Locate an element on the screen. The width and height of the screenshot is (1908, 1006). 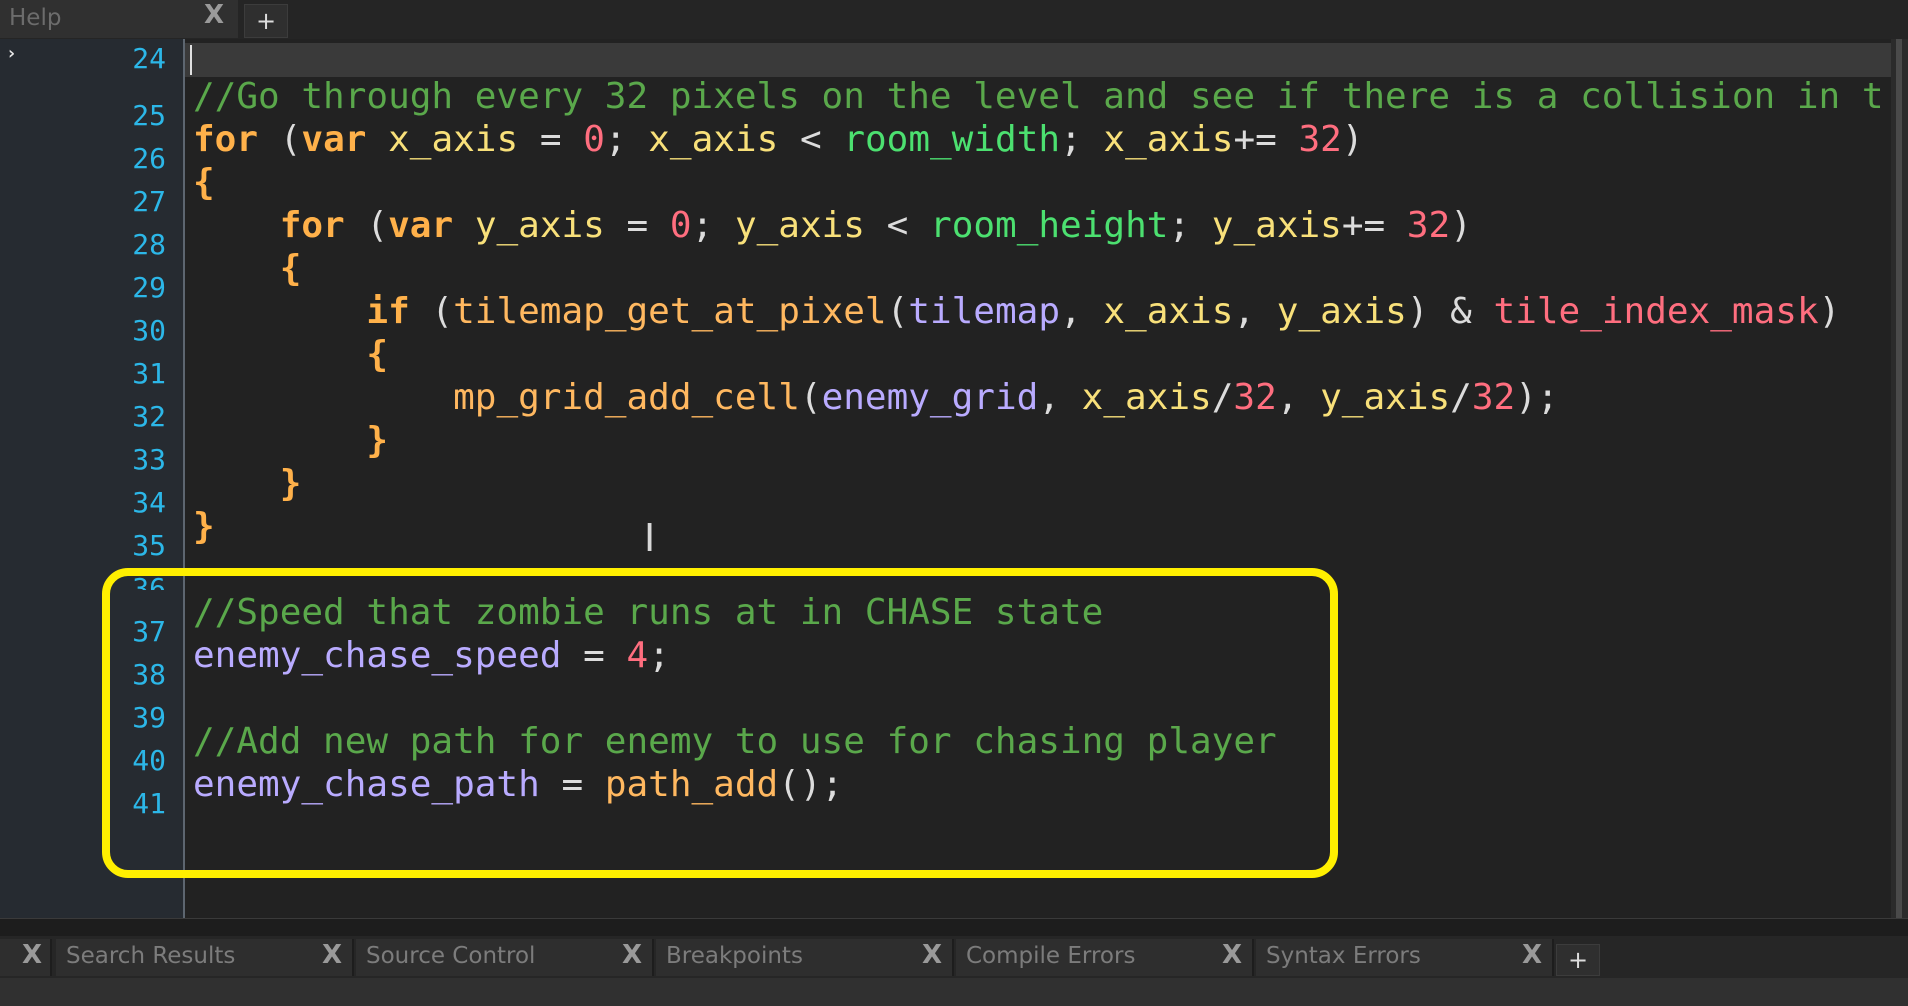
tab-help-close-icon: X is located at coordinates (214, 15).